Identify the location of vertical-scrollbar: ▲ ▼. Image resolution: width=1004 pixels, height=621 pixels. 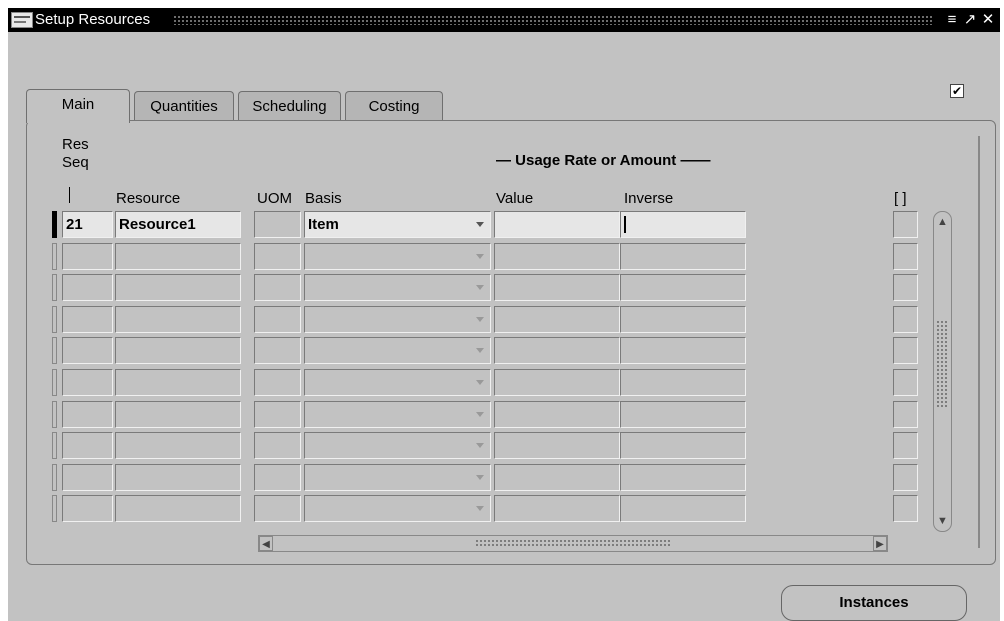
(942, 371).